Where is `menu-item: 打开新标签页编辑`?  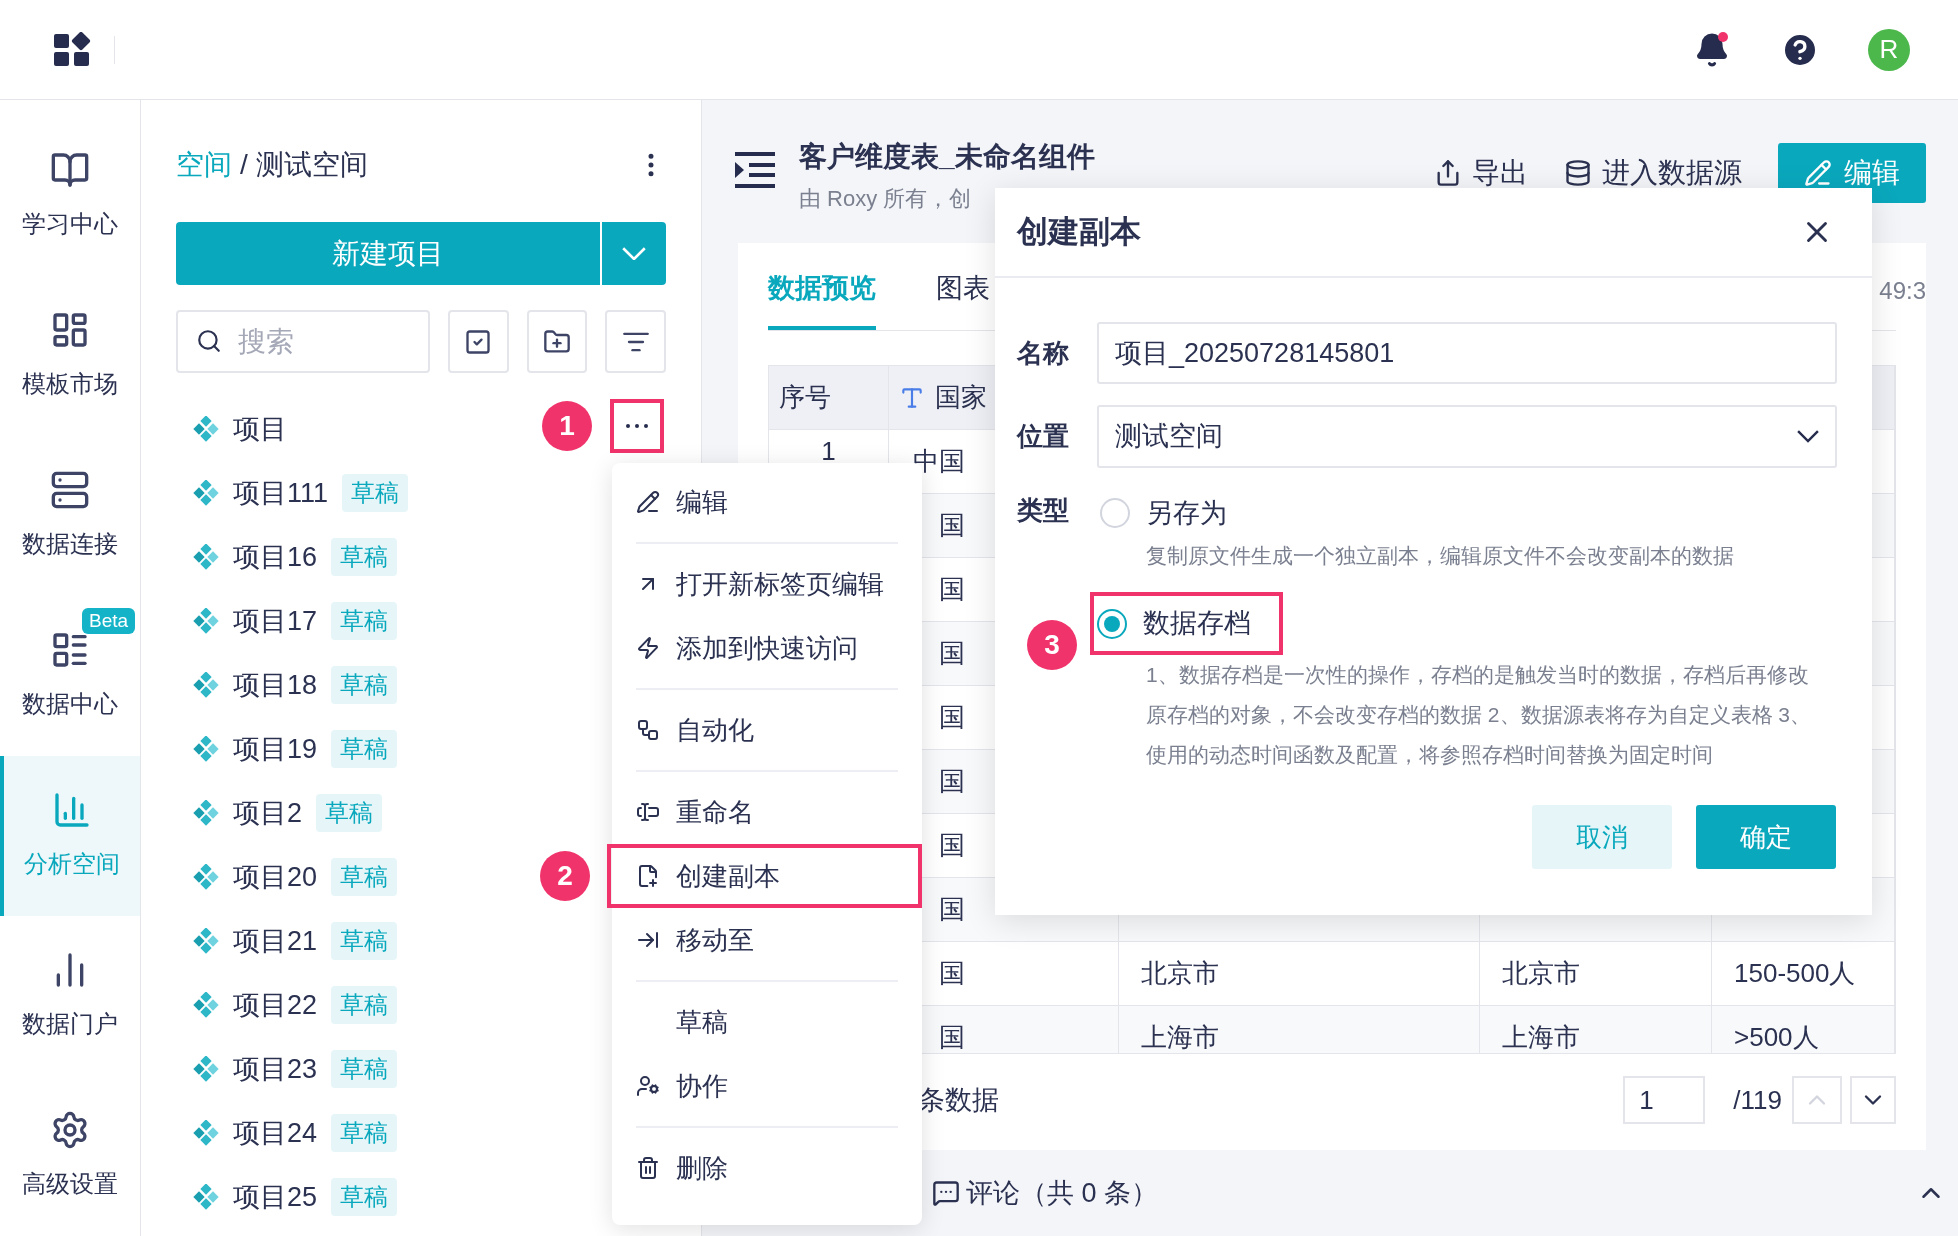 menu-item: 打开新标签页编辑 is located at coordinates (767, 584).